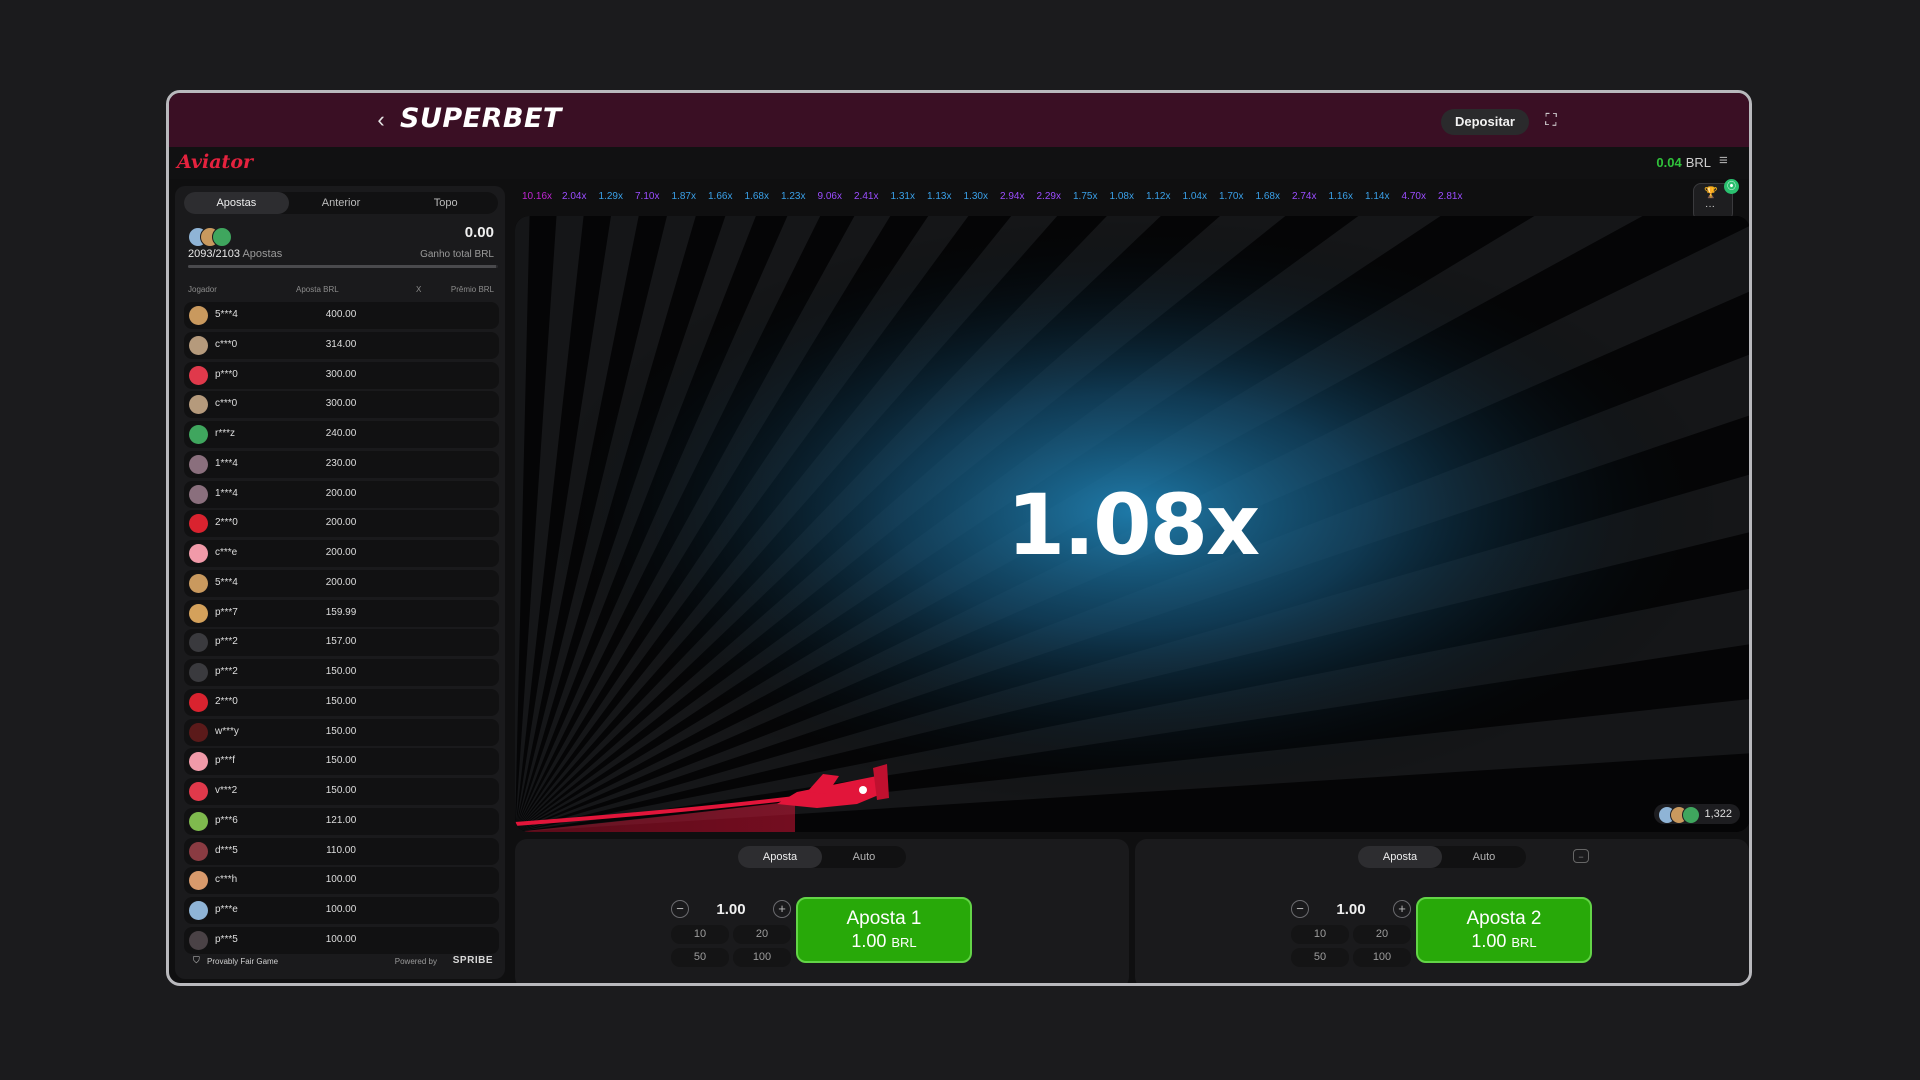  I want to click on bet-amount: 314.00, so click(341, 344).